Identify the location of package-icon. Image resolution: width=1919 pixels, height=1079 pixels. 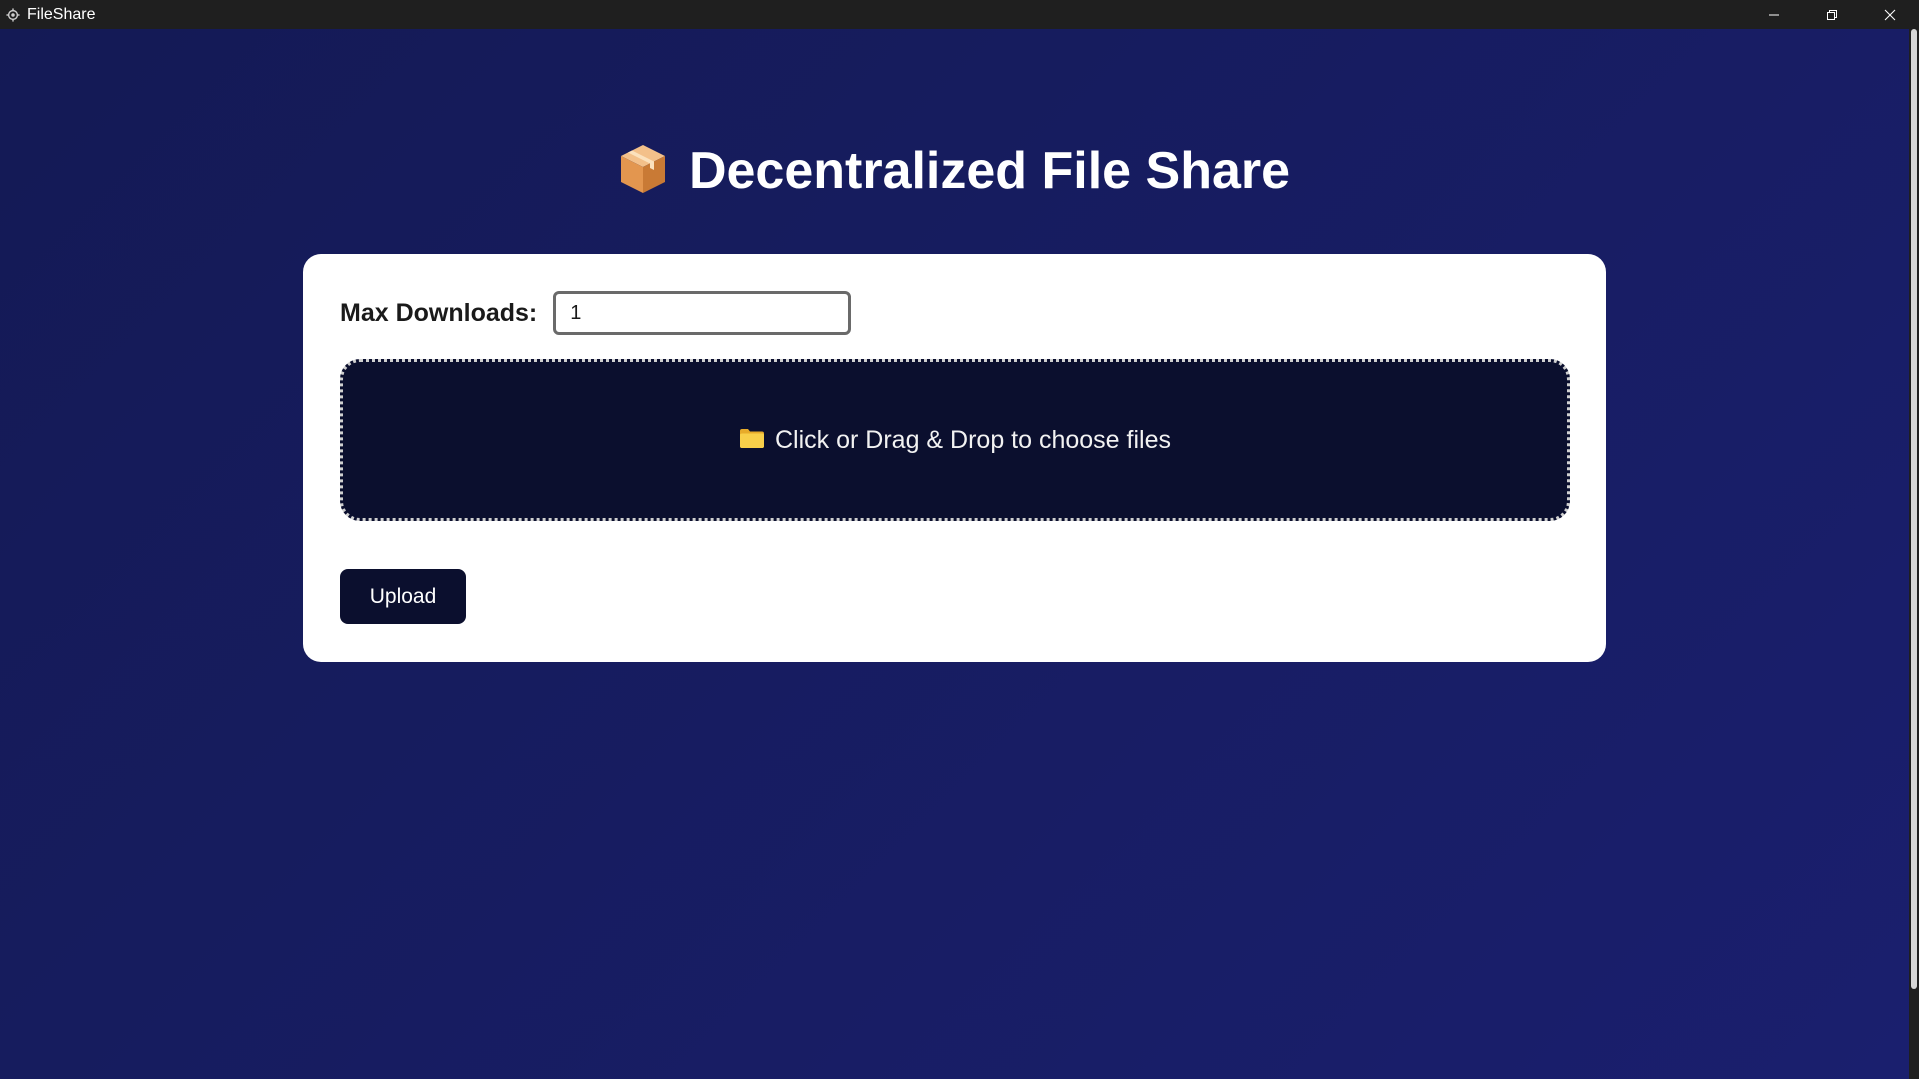
(643, 171).